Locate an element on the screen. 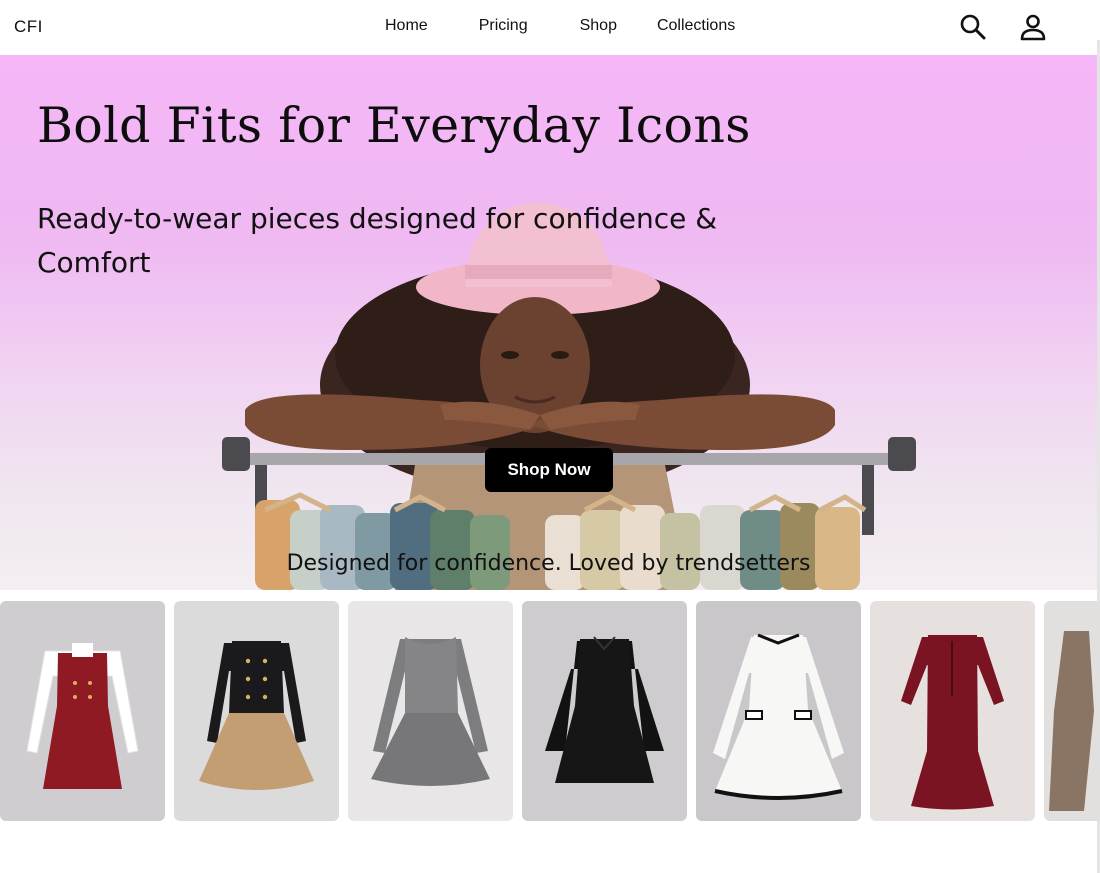 This screenshot has width=1100, height=873. product-card-brown-halter-dress is located at coordinates (1072, 711).